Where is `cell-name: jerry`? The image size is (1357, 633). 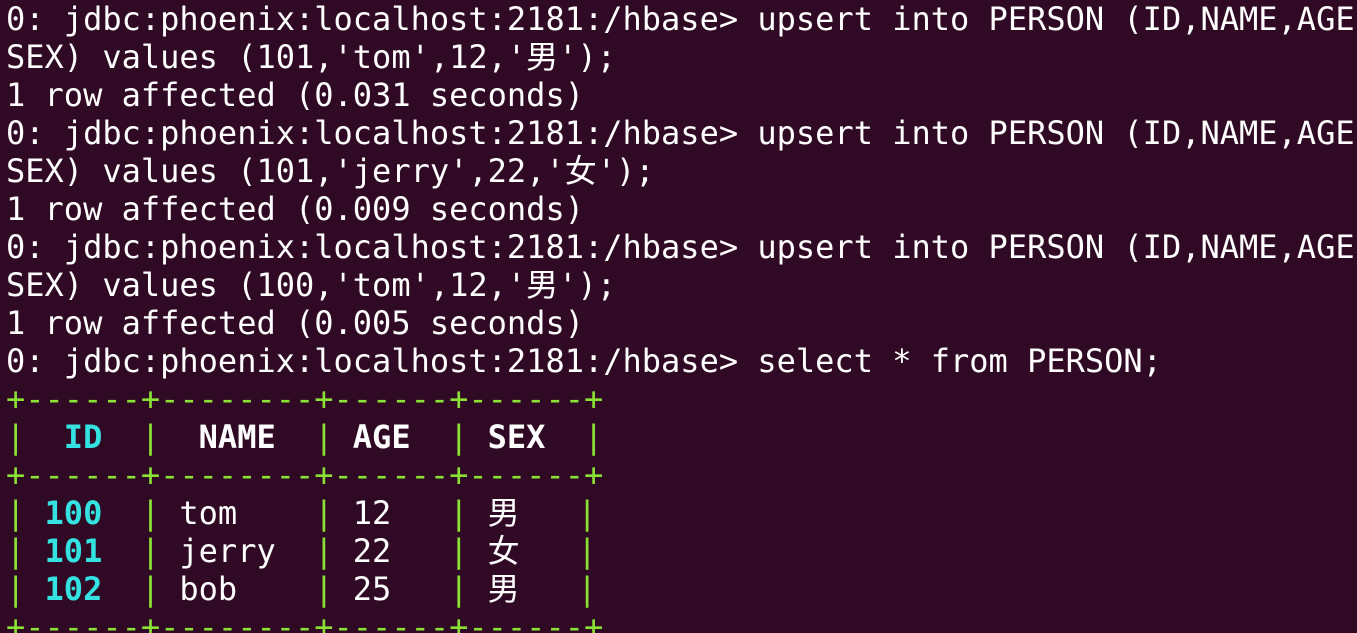 cell-name: jerry is located at coordinates (227, 551).